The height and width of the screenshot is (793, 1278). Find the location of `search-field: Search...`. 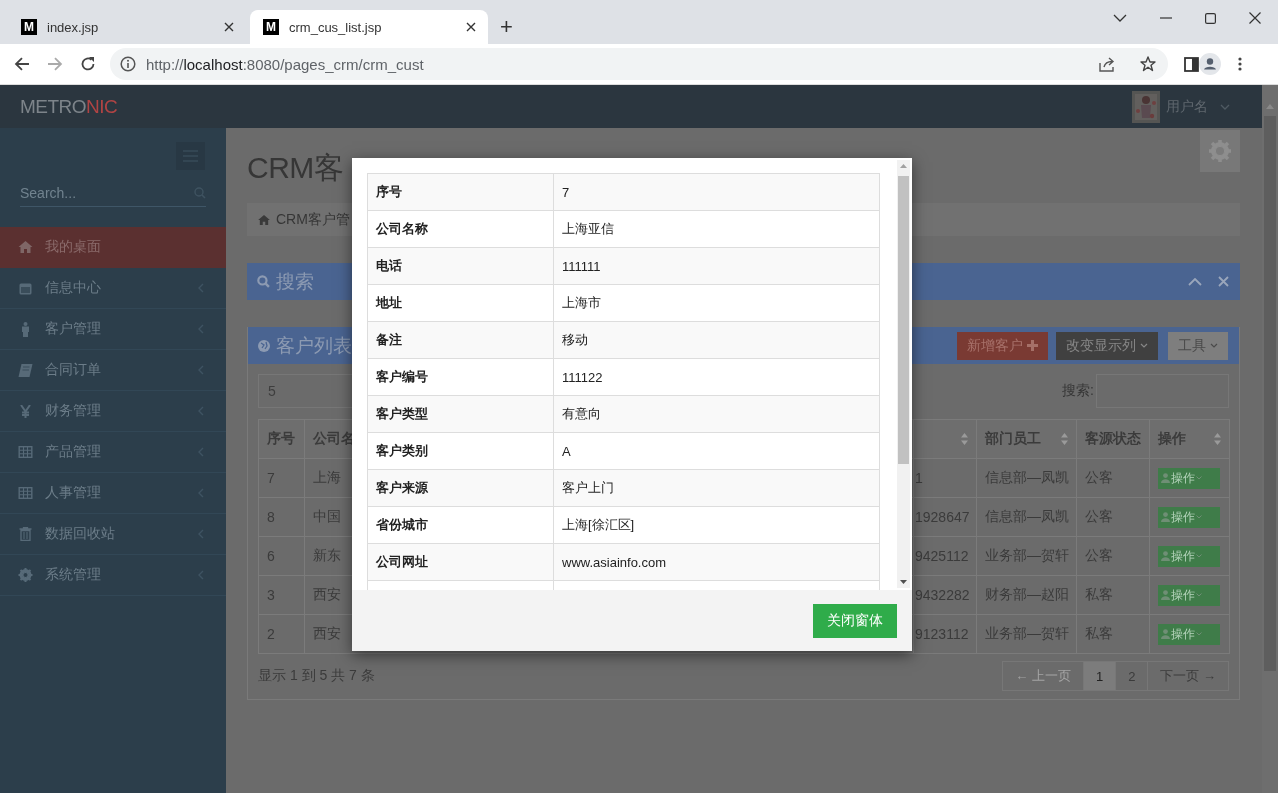

search-field: Search... is located at coordinates (107, 192).